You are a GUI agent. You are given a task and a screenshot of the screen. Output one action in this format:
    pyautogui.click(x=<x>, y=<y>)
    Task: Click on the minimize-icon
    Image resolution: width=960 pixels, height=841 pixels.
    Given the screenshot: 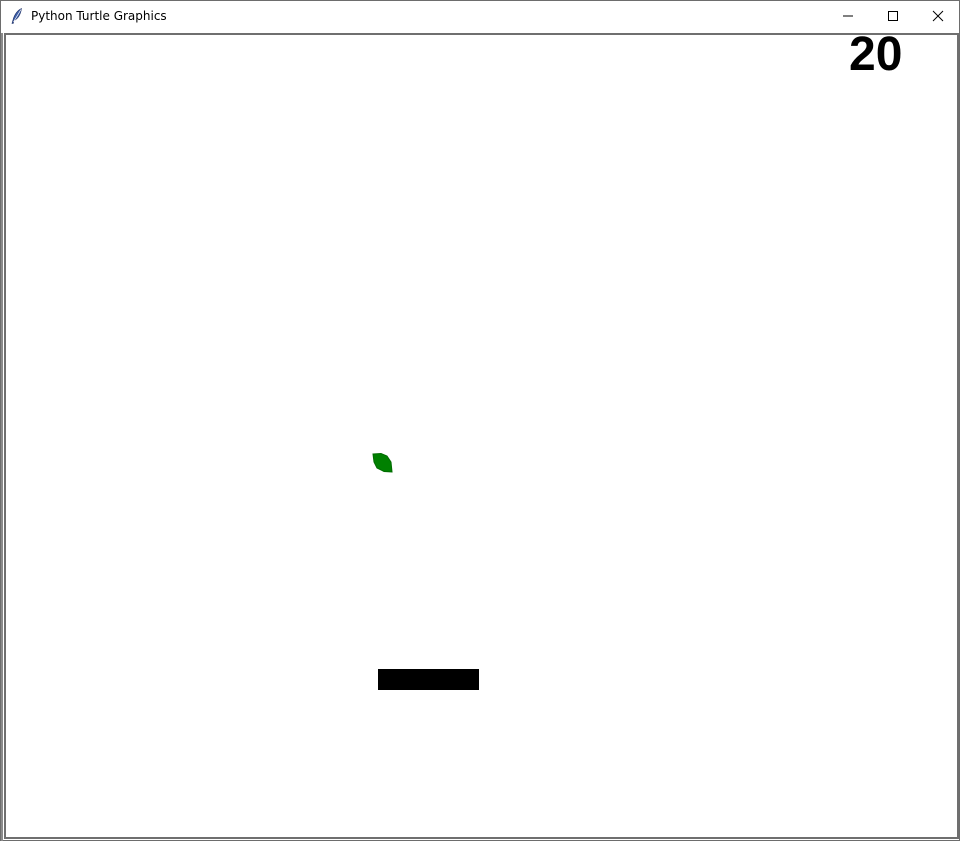 What is the action you would take?
    pyautogui.click(x=848, y=16)
    